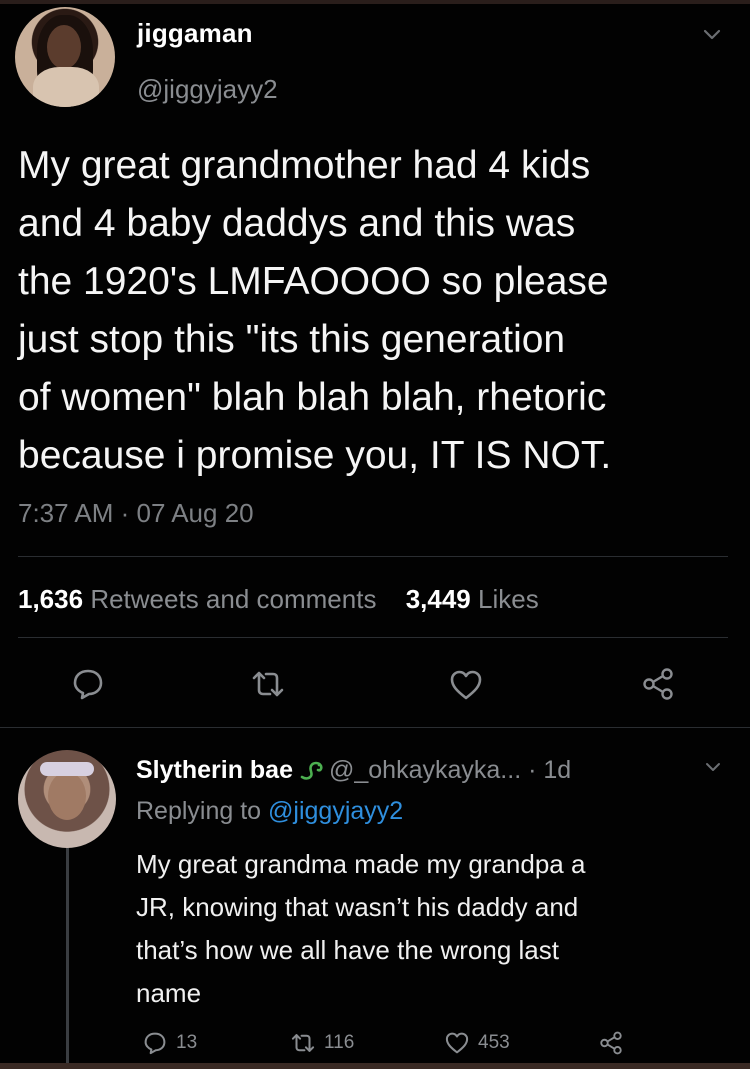 This screenshot has width=750, height=1069. What do you see at coordinates (67, 799) in the screenshot?
I see `reply-author-avatar` at bounding box center [67, 799].